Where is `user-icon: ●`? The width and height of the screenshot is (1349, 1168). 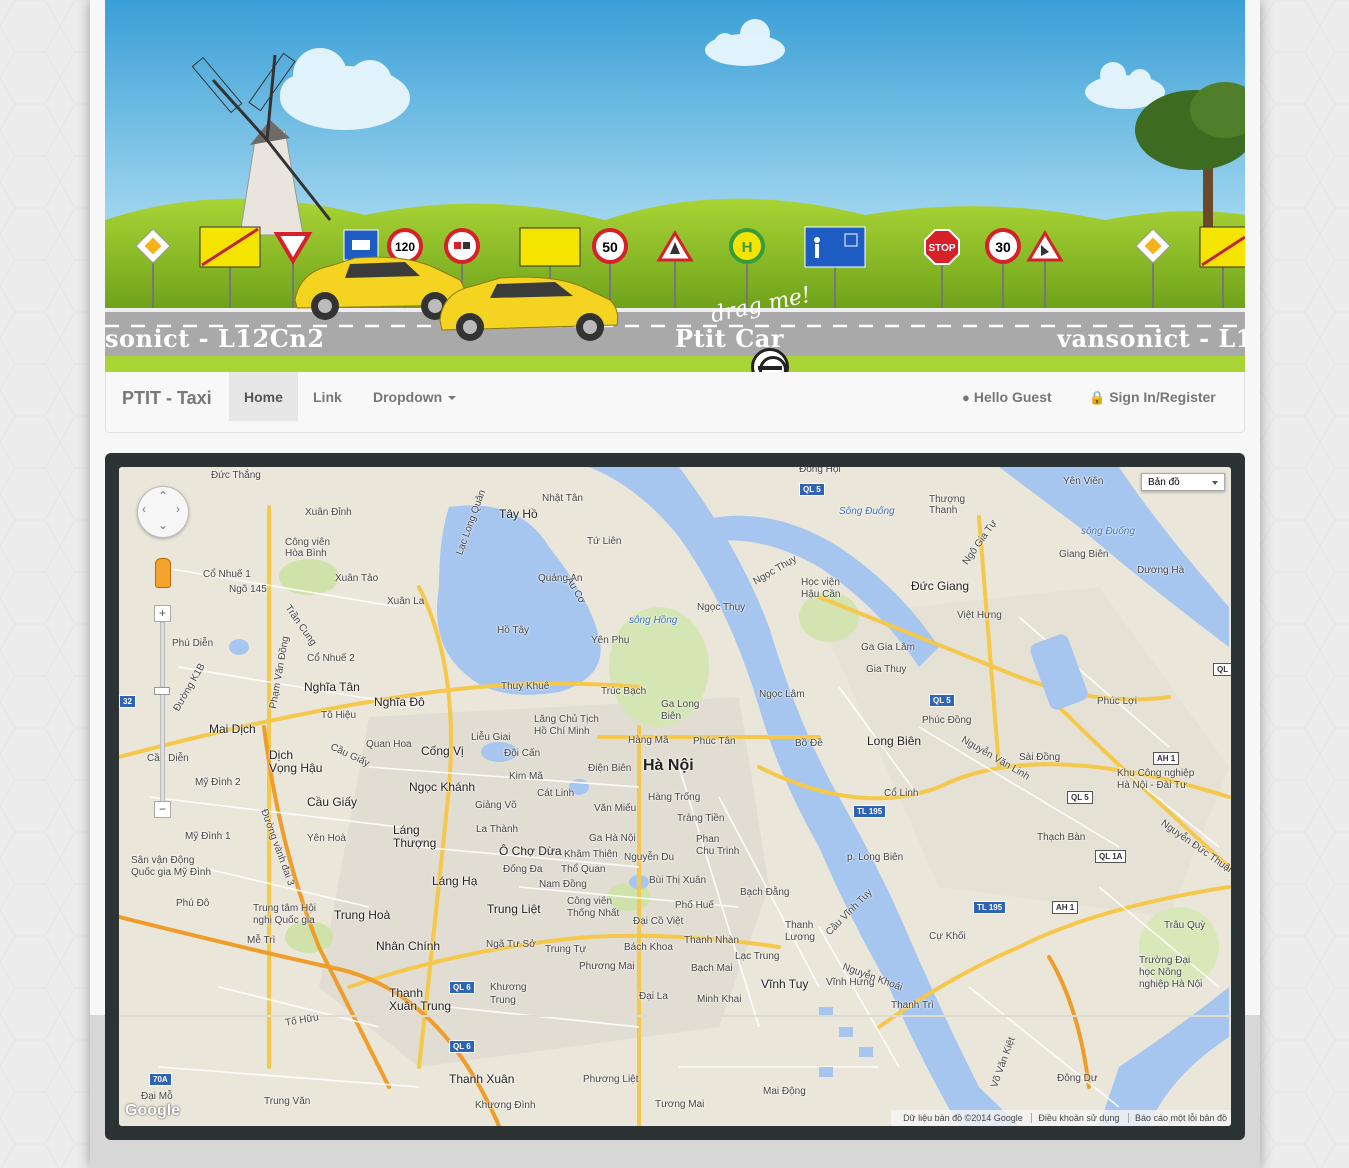
user-icon: ● is located at coordinates (966, 397).